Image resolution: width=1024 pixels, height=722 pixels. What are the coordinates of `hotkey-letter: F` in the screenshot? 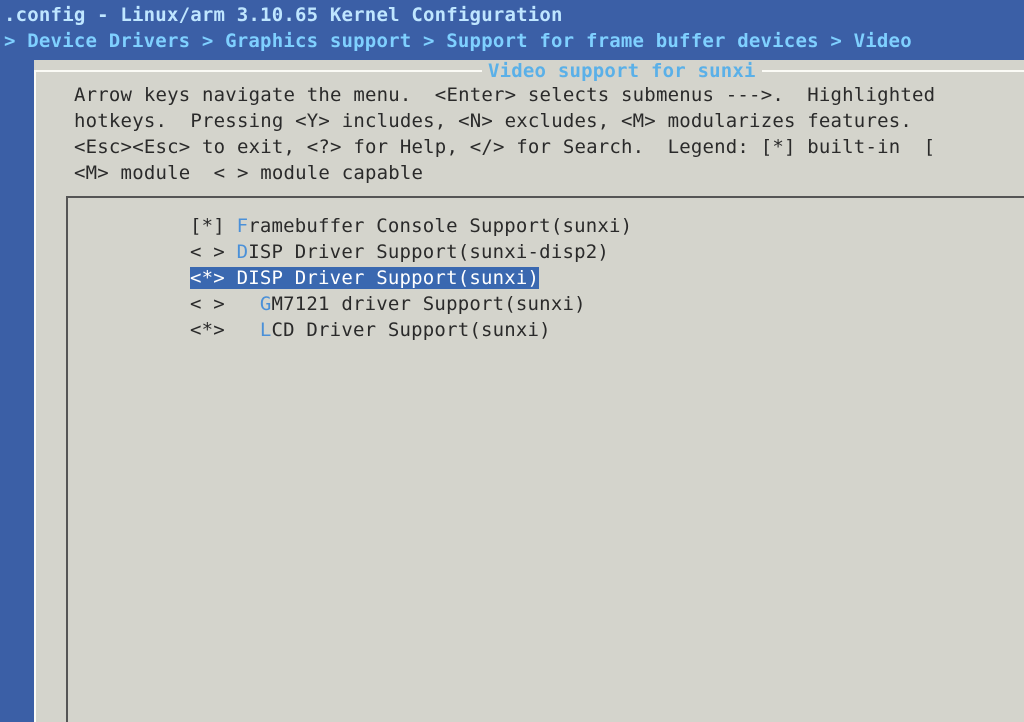 It's located at (242, 226).